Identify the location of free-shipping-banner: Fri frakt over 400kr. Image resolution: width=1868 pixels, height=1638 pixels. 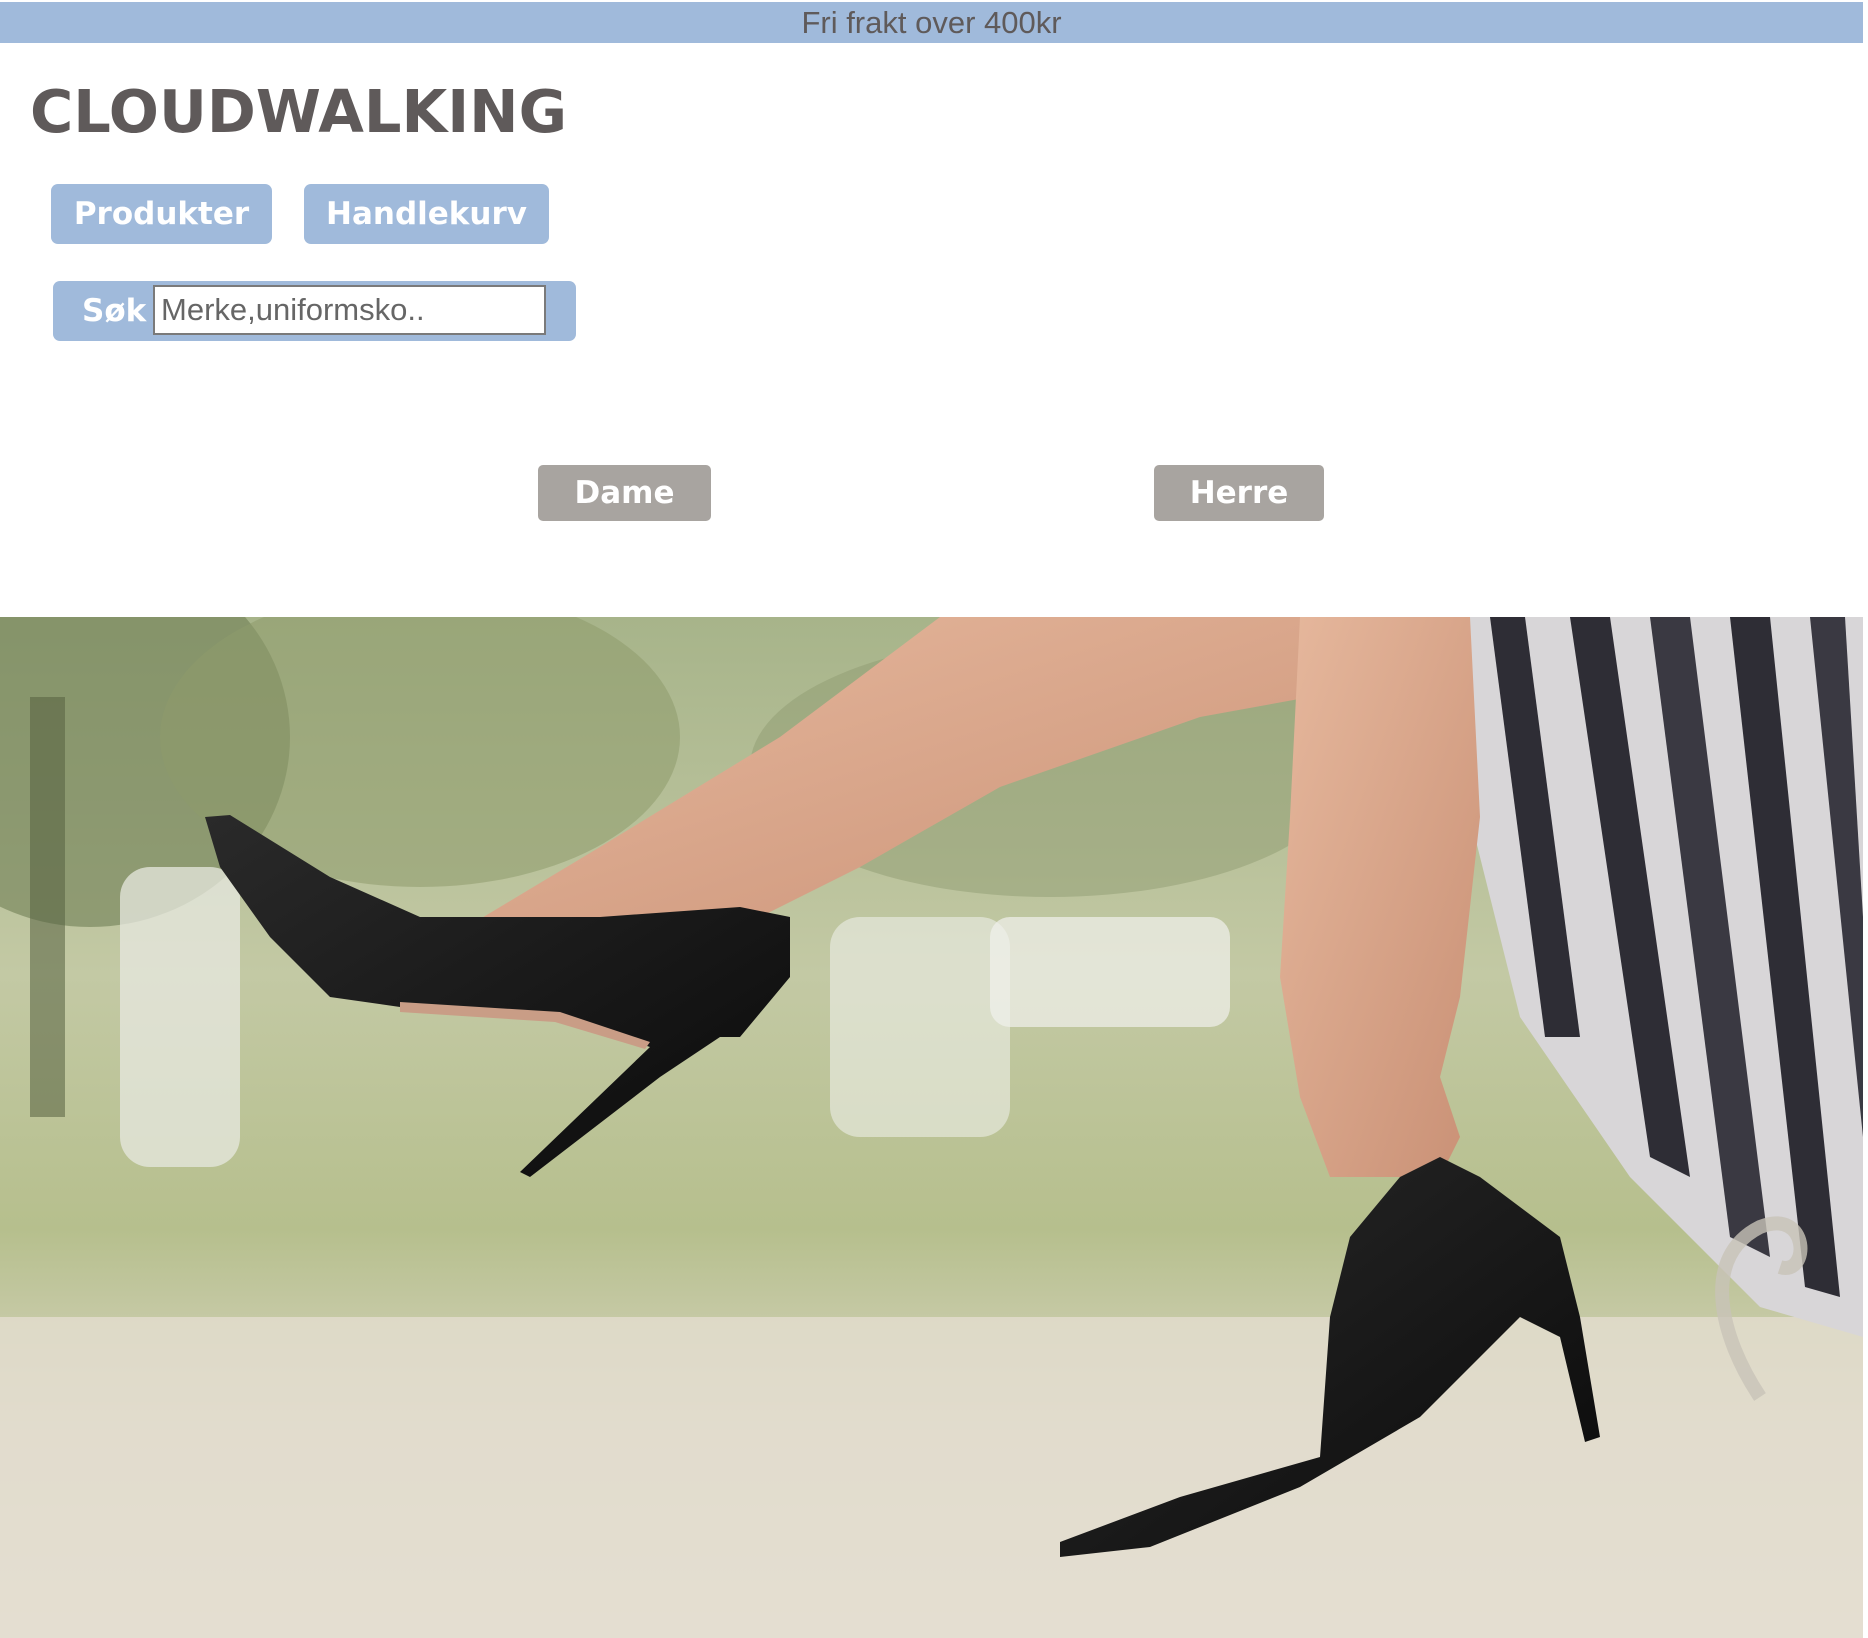
(931, 22).